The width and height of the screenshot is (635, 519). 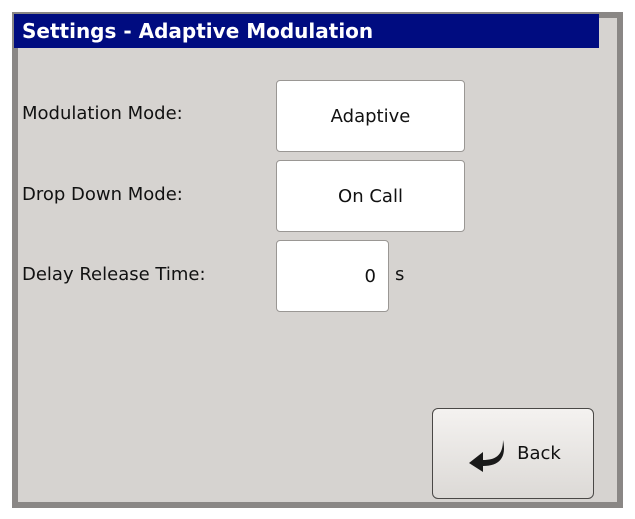 What do you see at coordinates (487, 455) in the screenshot?
I see `return-arrow-icon` at bounding box center [487, 455].